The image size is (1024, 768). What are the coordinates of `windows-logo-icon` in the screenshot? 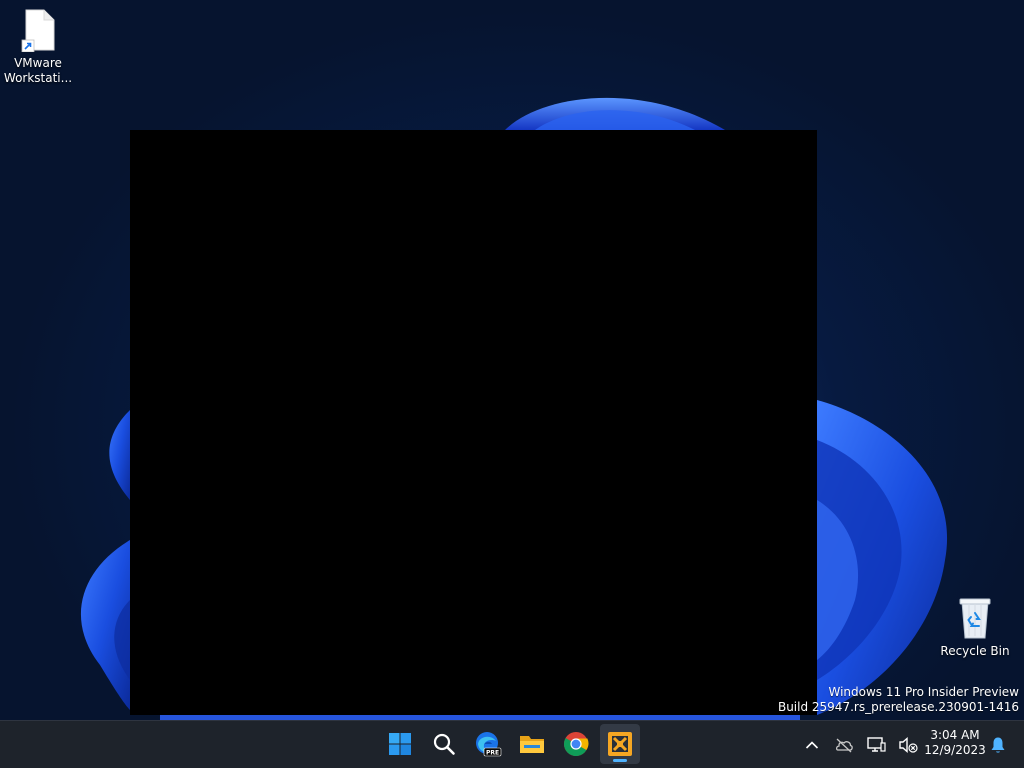 It's located at (400, 744).